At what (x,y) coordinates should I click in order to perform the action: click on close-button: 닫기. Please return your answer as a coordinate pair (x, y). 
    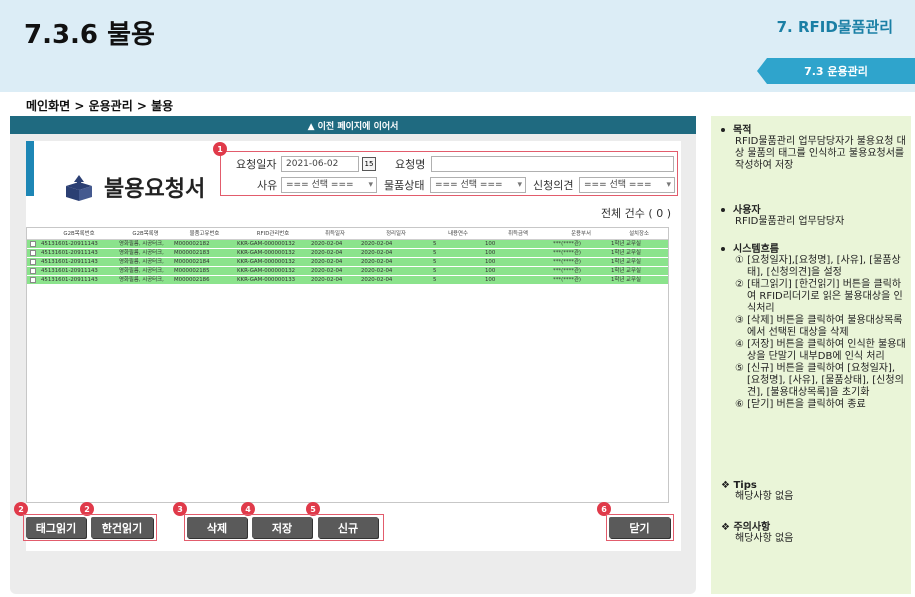
    Looking at the image, I should click on (639, 527).